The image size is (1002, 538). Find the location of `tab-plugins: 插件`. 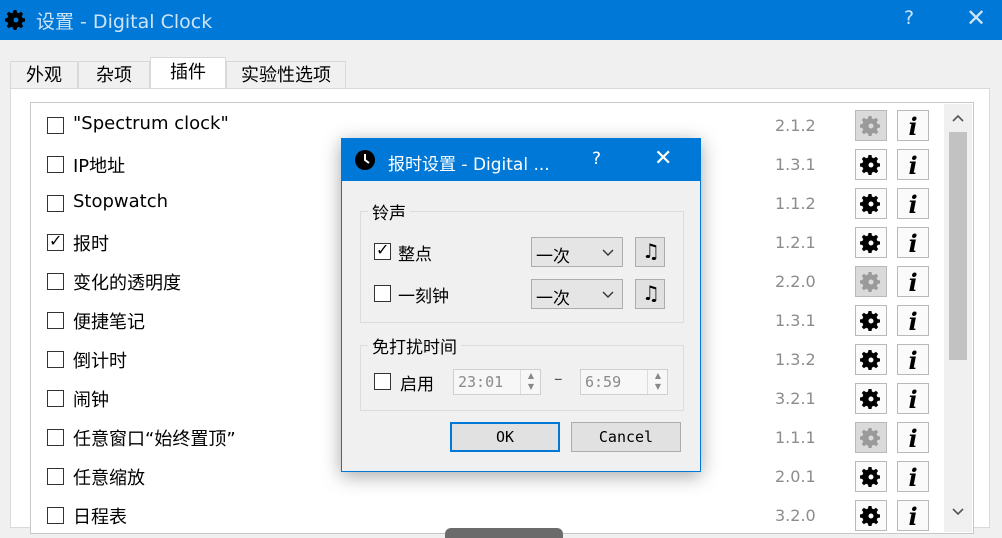

tab-plugins: 插件 is located at coordinates (188, 73).